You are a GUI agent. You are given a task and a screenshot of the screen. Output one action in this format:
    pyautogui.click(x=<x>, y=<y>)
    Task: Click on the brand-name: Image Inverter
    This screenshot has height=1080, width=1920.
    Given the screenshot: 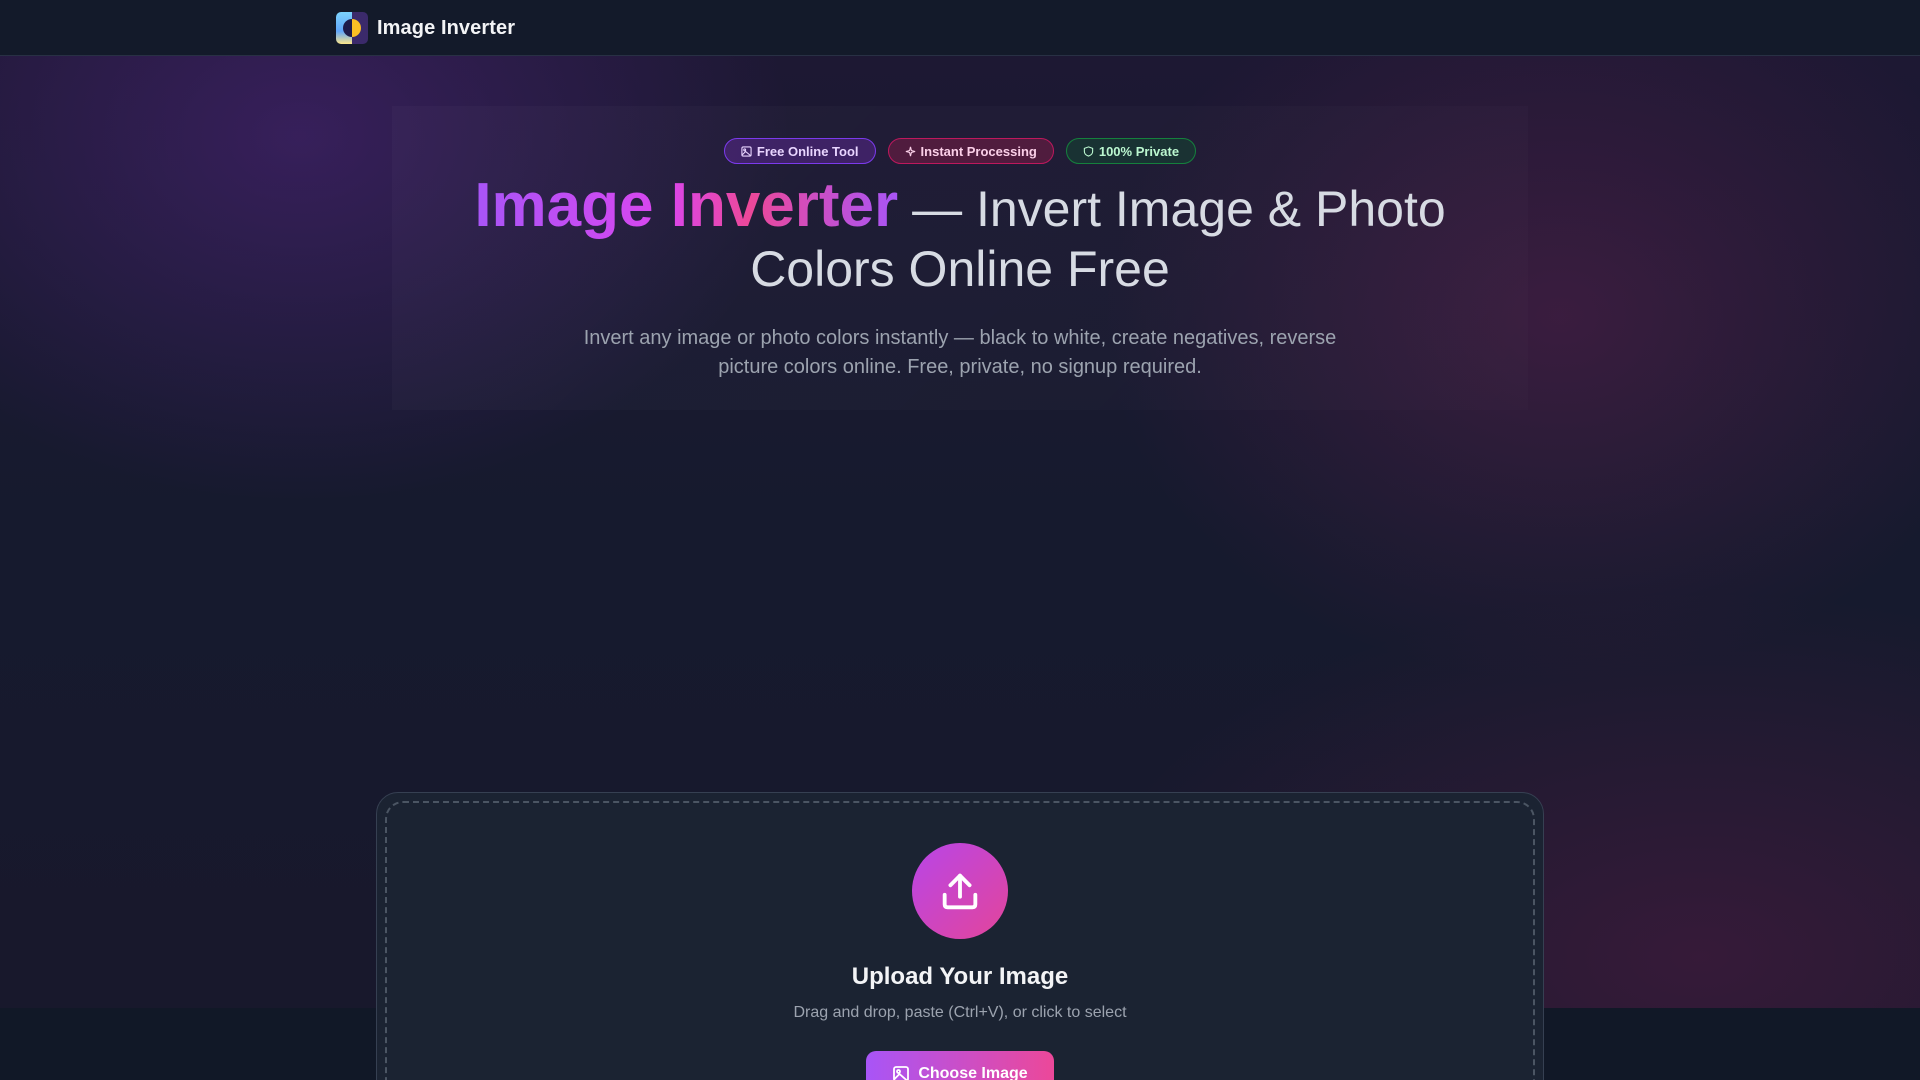 What is the action you would take?
    pyautogui.click(x=446, y=27)
    